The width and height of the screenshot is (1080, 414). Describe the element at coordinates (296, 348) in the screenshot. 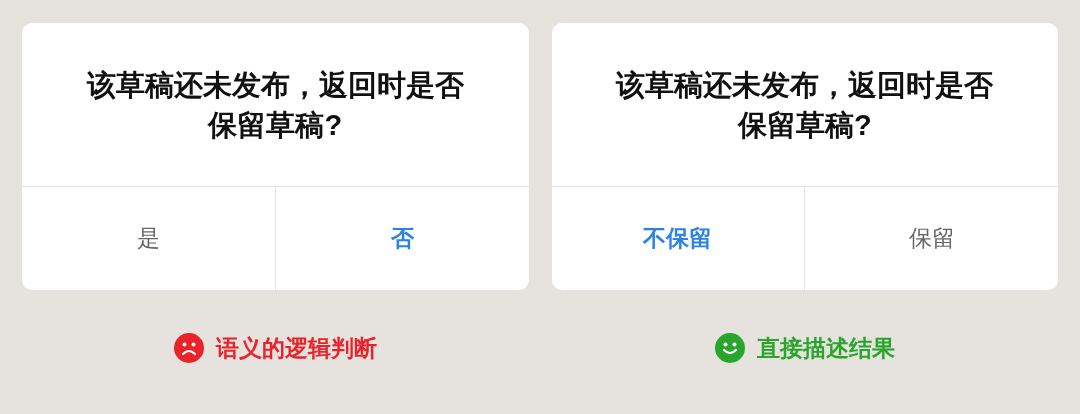

I see `verdict-caption: 语义的逻辑判断` at that location.